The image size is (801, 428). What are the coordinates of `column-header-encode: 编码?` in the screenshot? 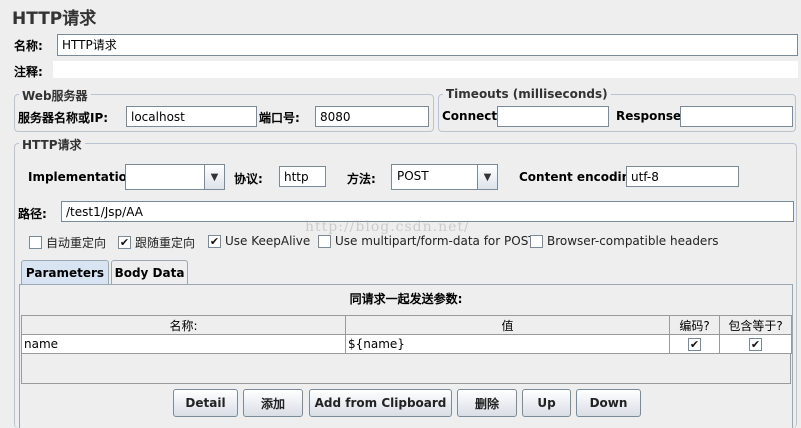 It's located at (694, 325).